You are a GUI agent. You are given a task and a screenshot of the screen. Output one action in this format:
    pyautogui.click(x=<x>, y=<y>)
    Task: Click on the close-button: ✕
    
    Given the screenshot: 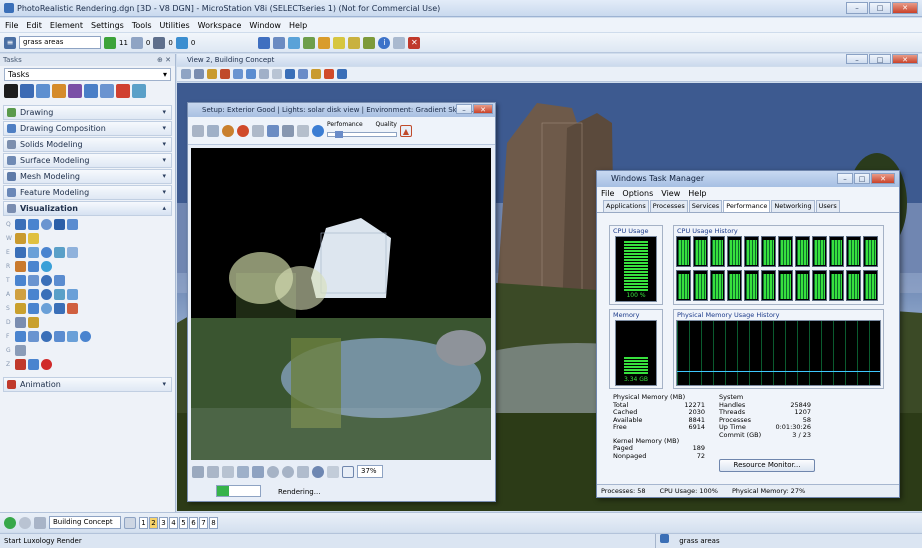 What is the action you would take?
    pyautogui.click(x=905, y=8)
    